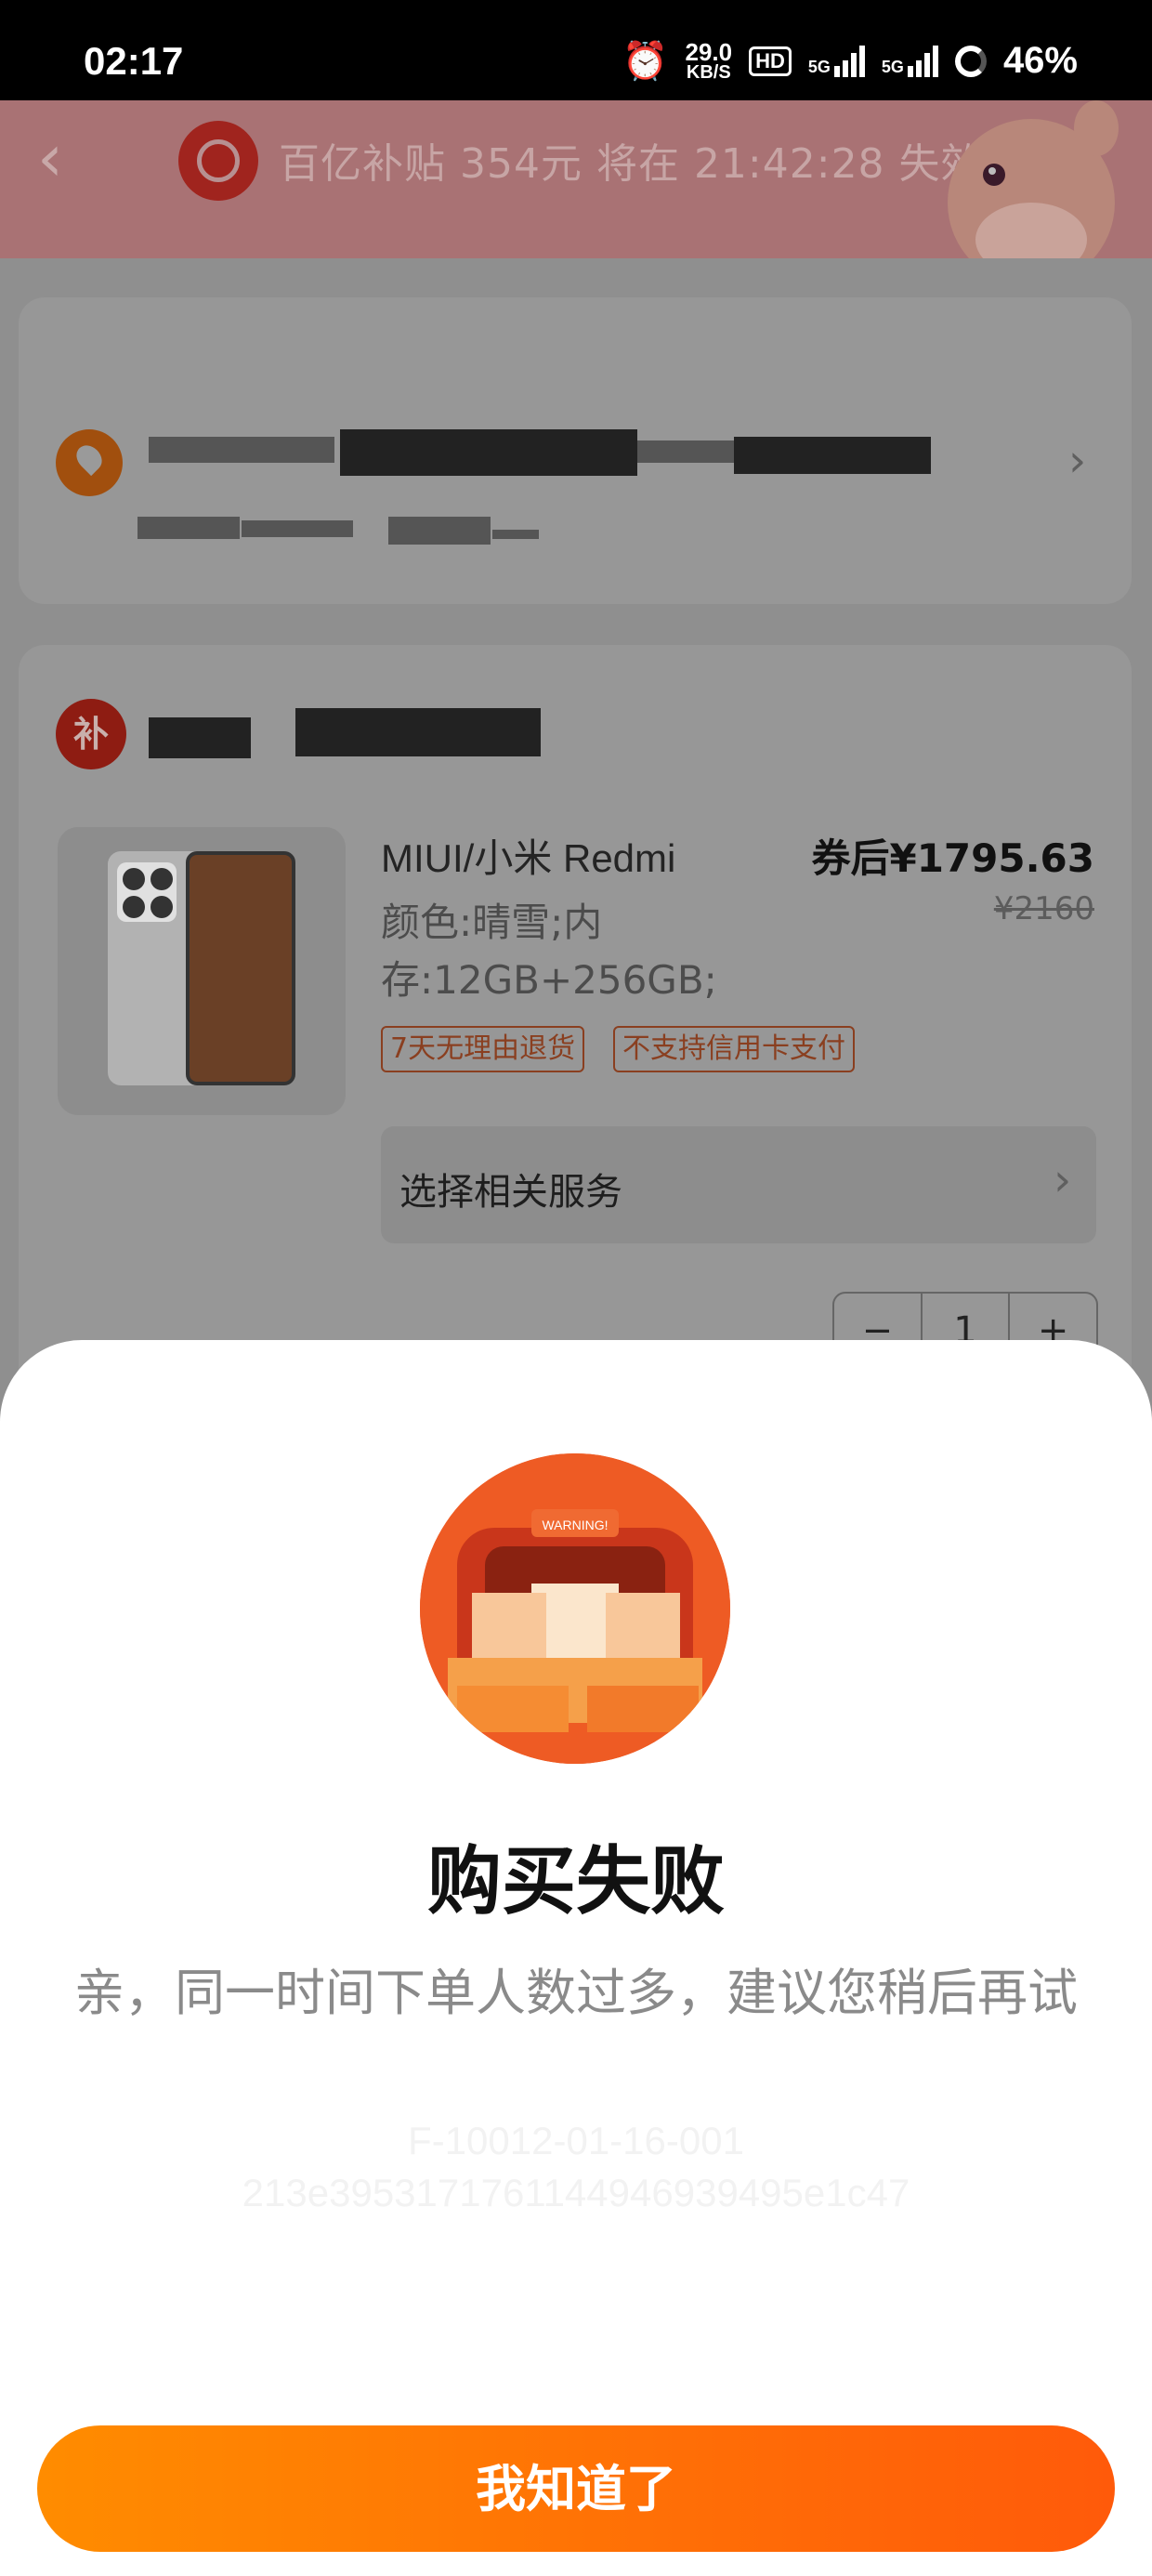 The width and height of the screenshot is (1152, 2576). Describe the element at coordinates (645, 61) in the screenshot. I see `alarm-icon: ⏰` at that location.